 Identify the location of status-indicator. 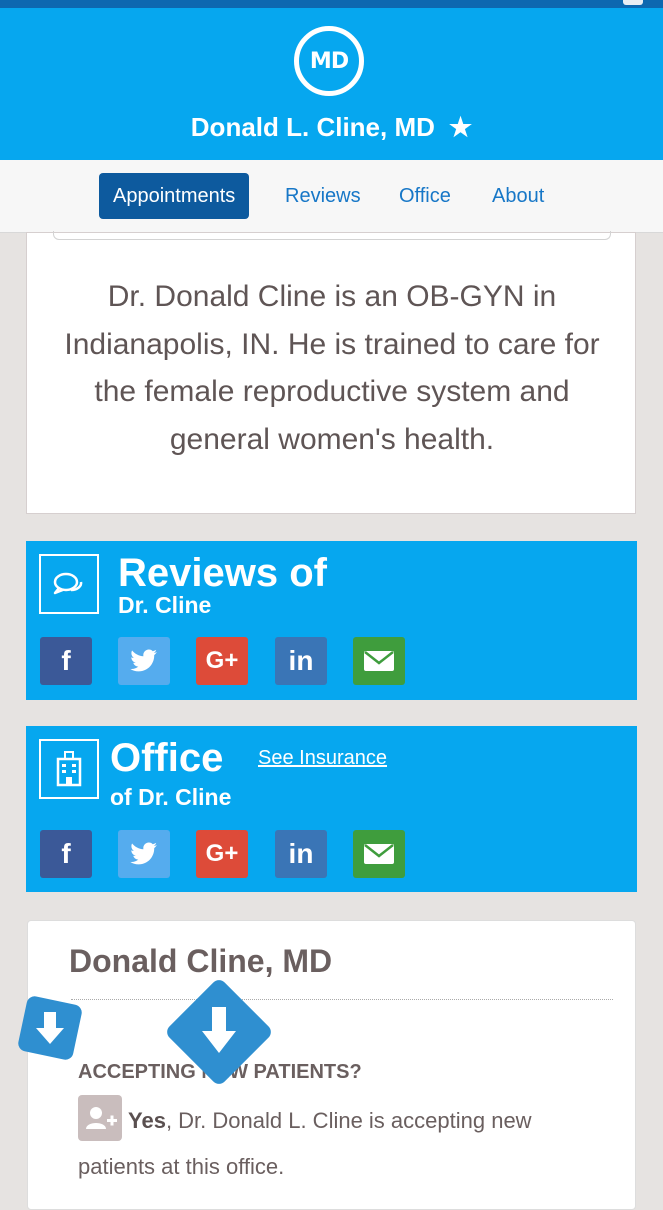
(633, 2).